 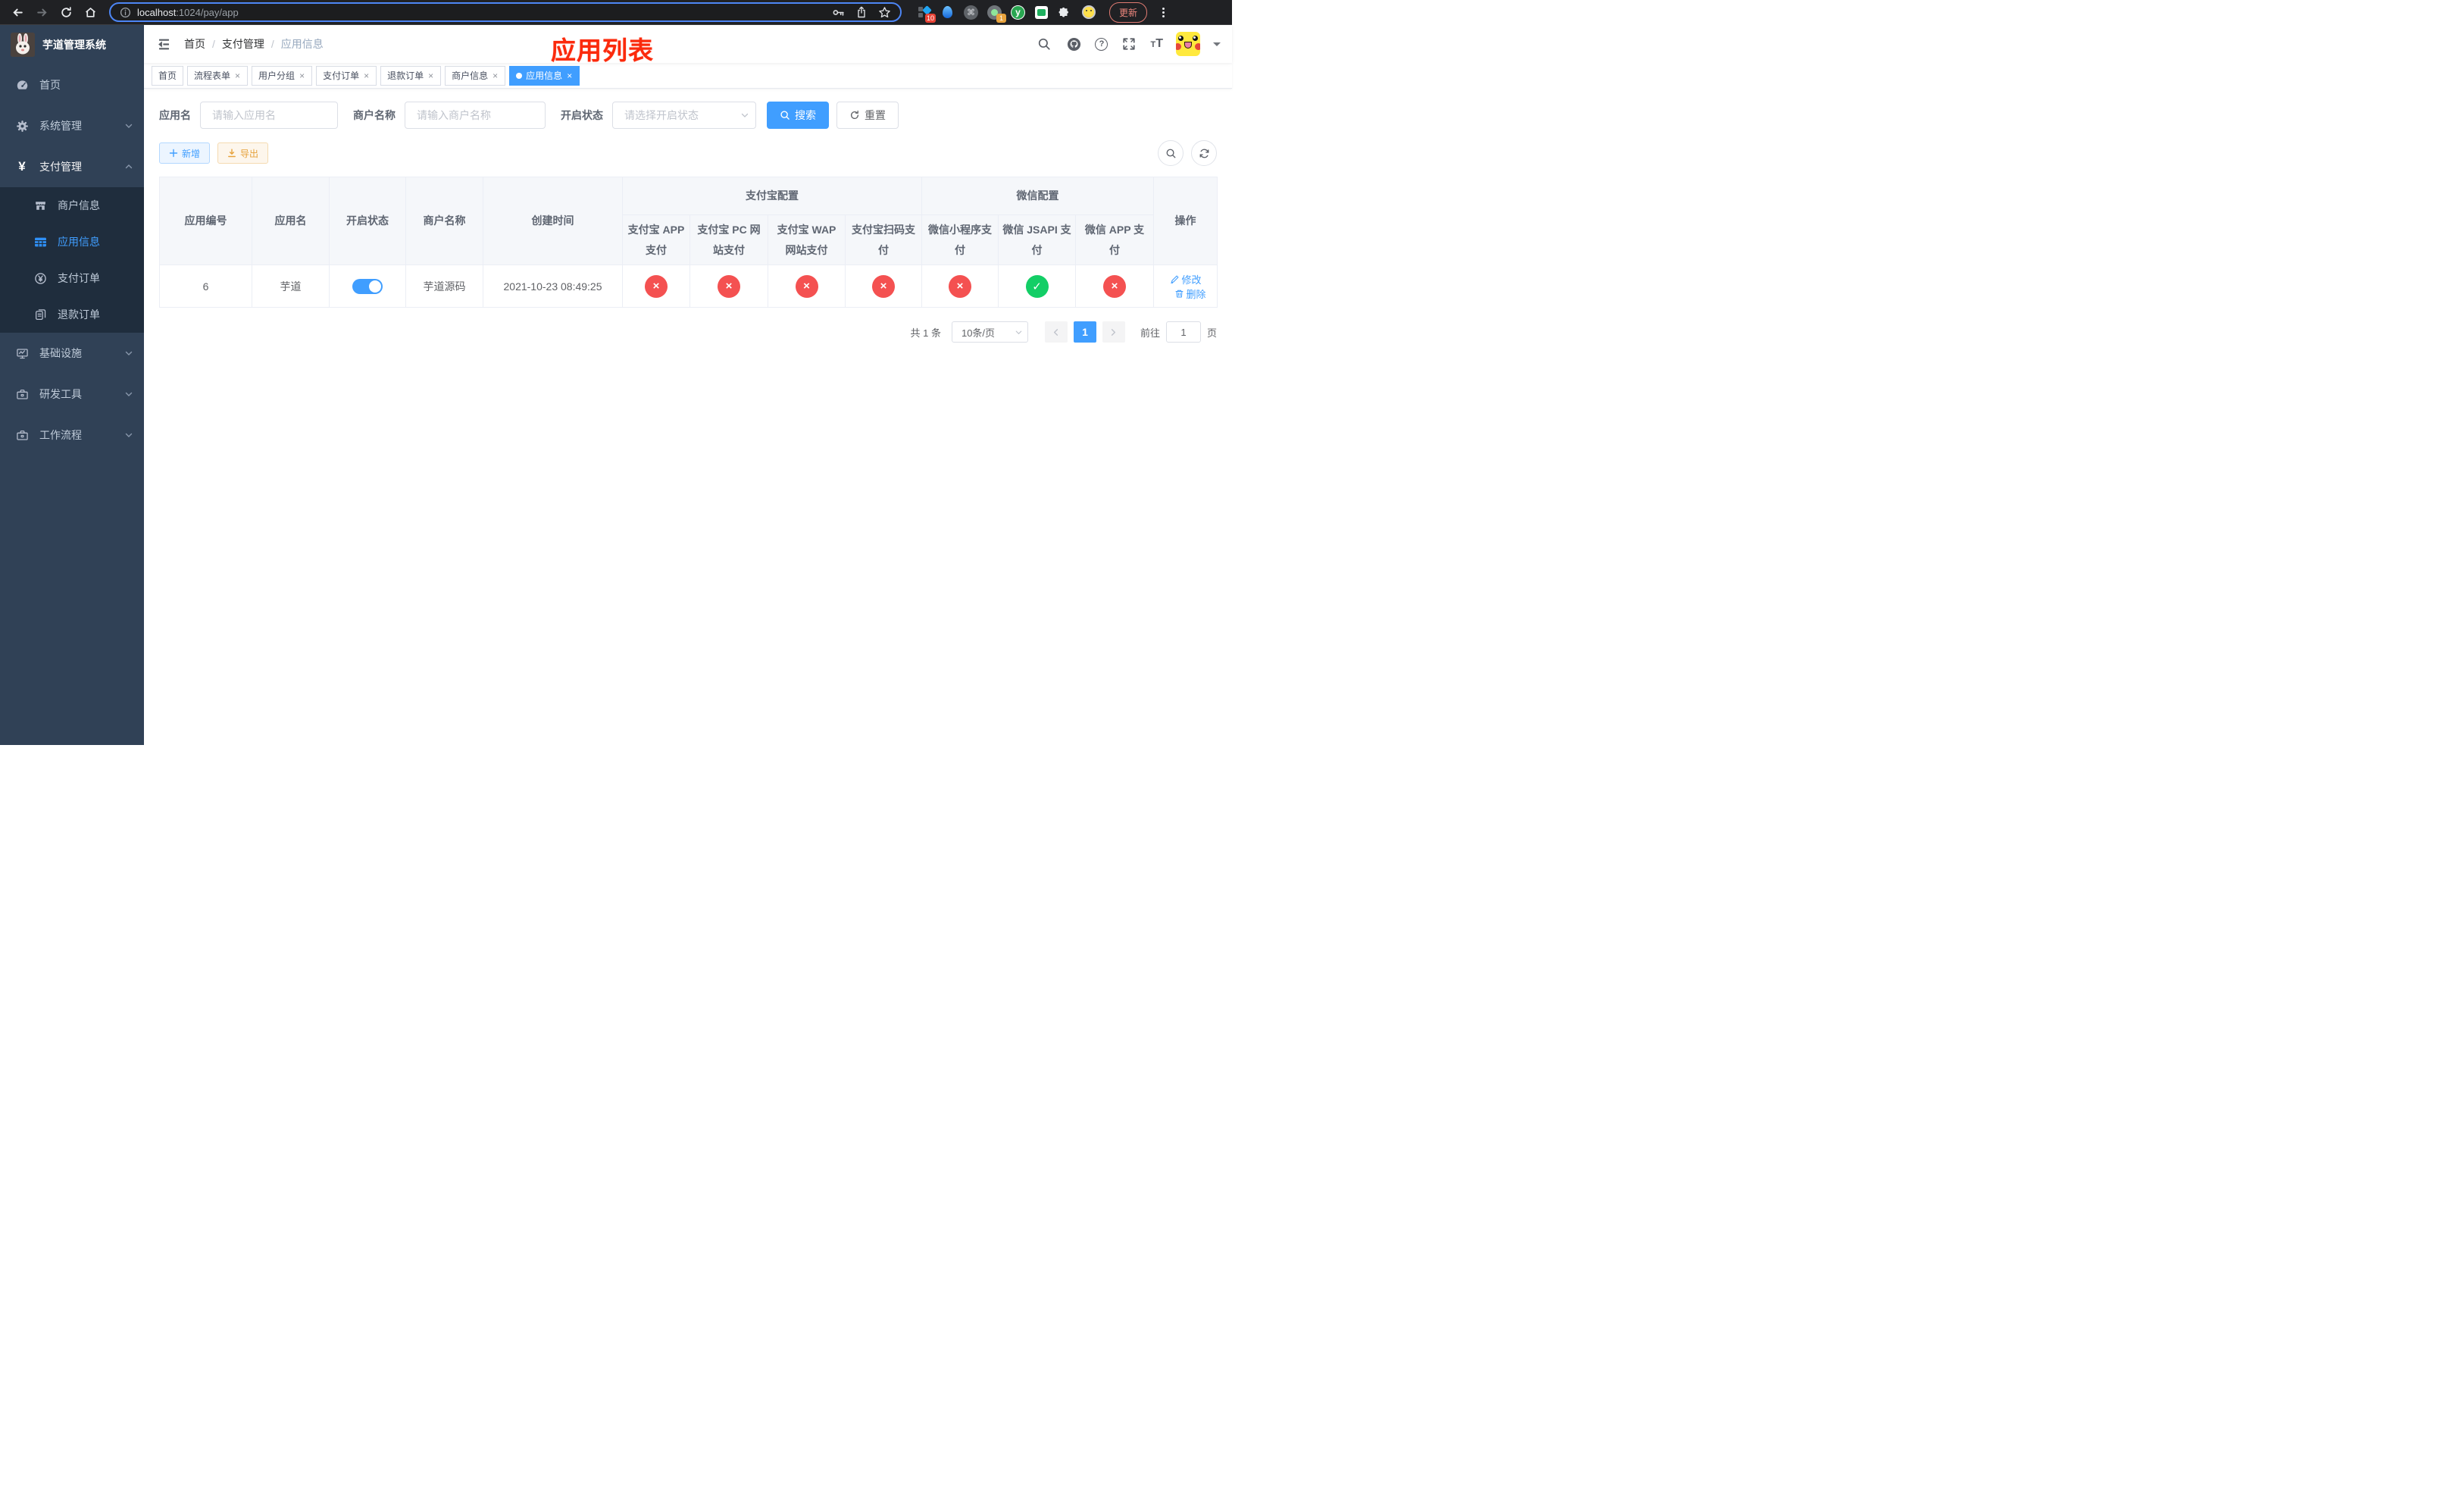 What do you see at coordinates (1056, 332) in the screenshot?
I see `prev-page-button` at bounding box center [1056, 332].